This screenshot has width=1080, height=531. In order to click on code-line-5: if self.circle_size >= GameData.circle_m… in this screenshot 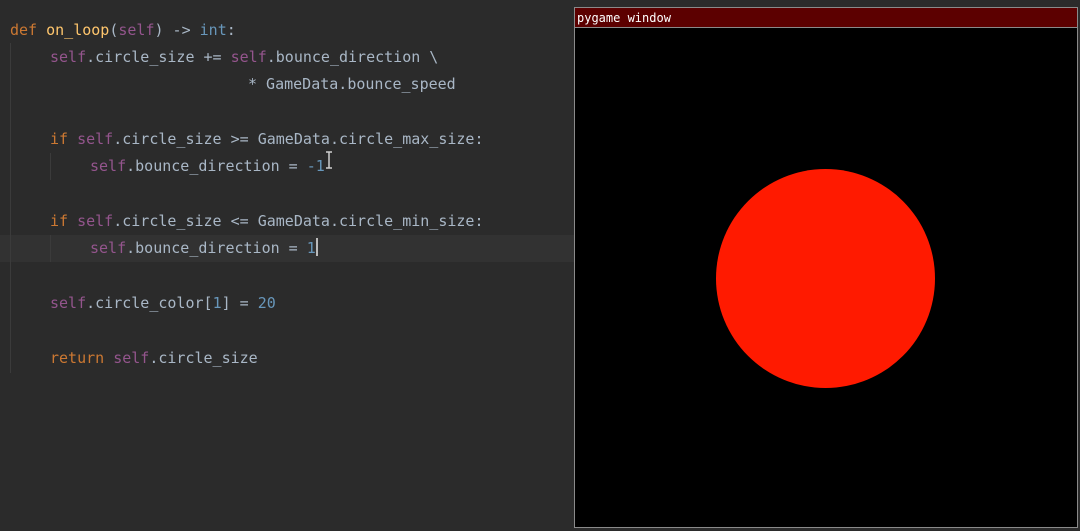, I will do `click(266, 139)`.